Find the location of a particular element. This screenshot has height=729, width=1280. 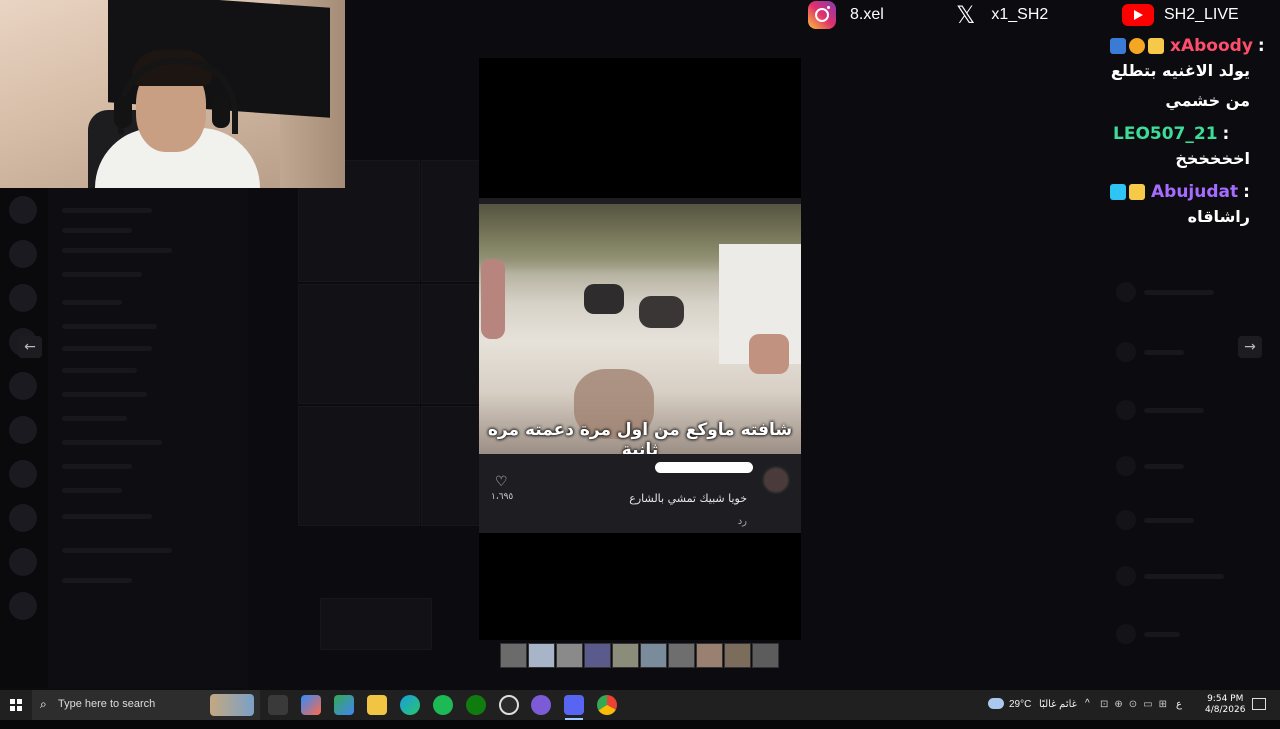

chrome-icon is located at coordinates (607, 705).